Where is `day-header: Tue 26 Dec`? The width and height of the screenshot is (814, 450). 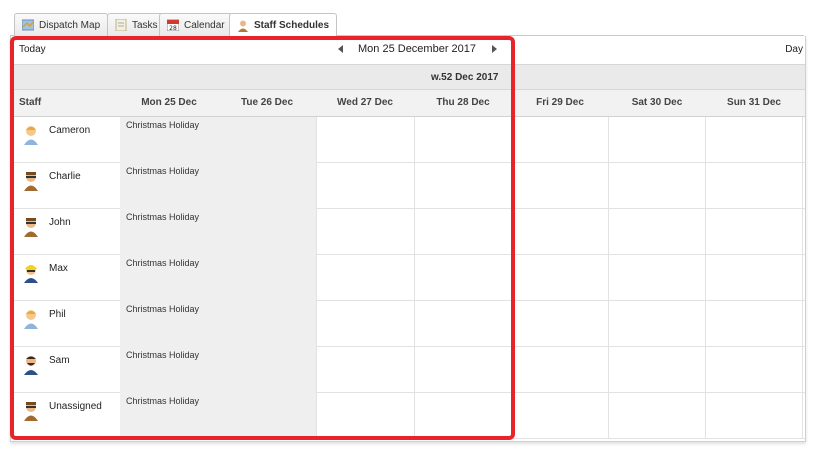 day-header: Tue 26 Dec is located at coordinates (267, 102).